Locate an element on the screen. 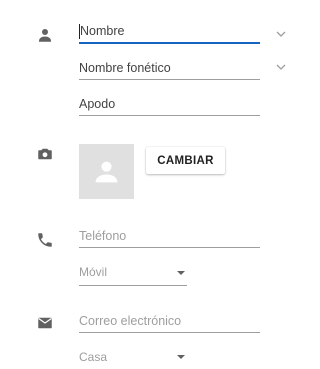 The width and height of the screenshot is (320, 369). person-icon is located at coordinates (45, 35).